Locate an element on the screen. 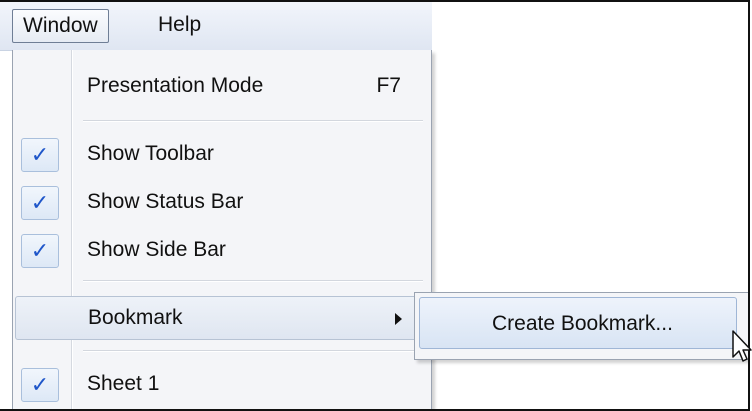 This screenshot has height=411, width=752. menubar: Window Help is located at coordinates (216, 26).